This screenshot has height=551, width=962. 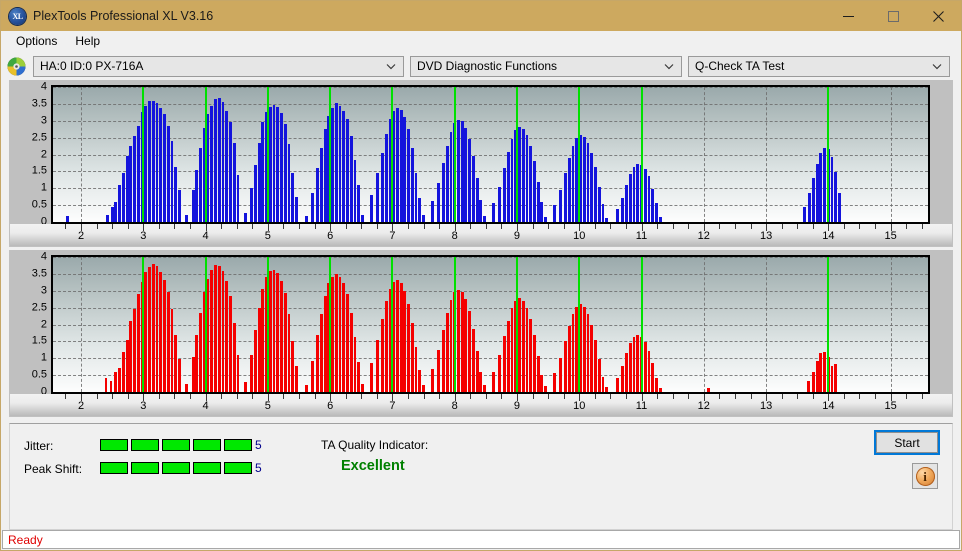 What do you see at coordinates (893, 16) in the screenshot?
I see `maximize-button` at bounding box center [893, 16].